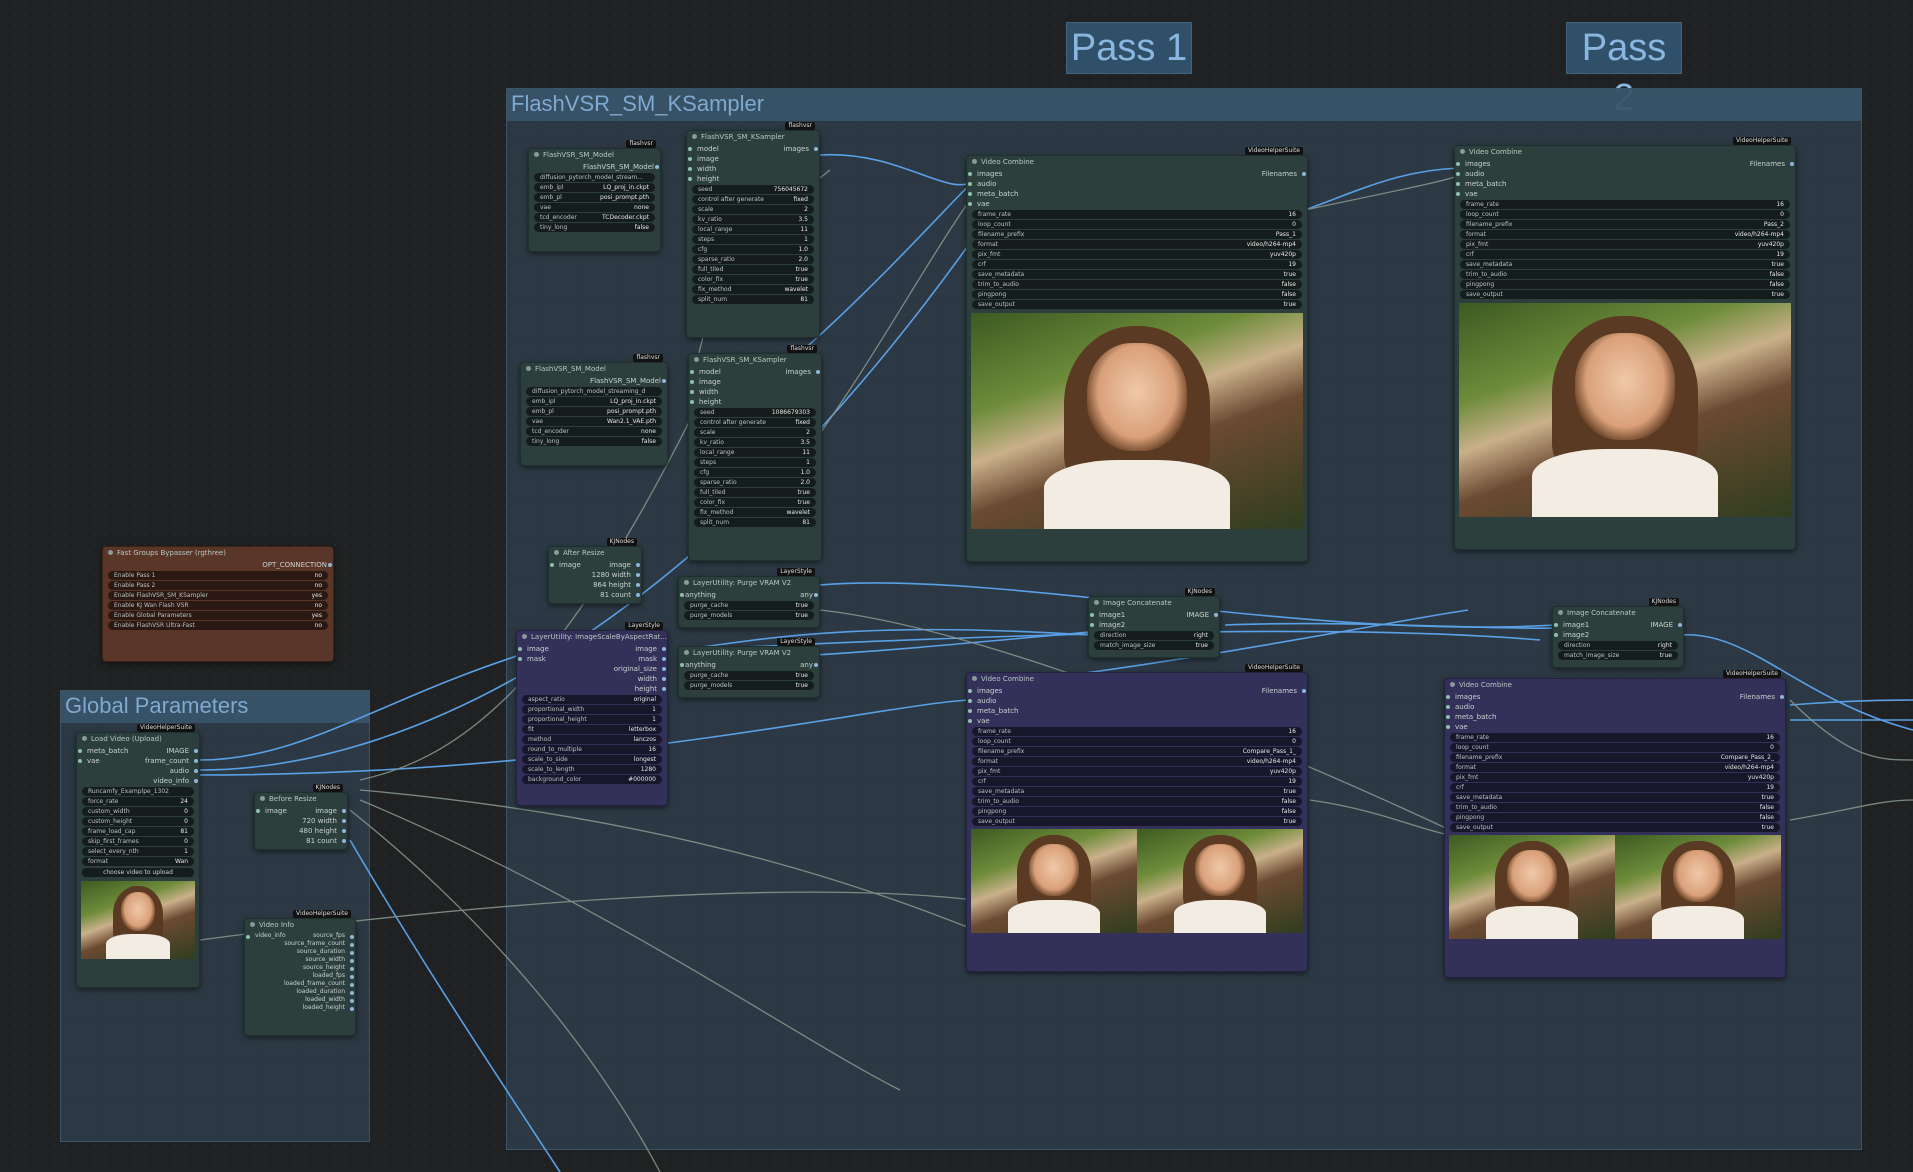  I want to click on node-widget: vae none, so click(594, 207).